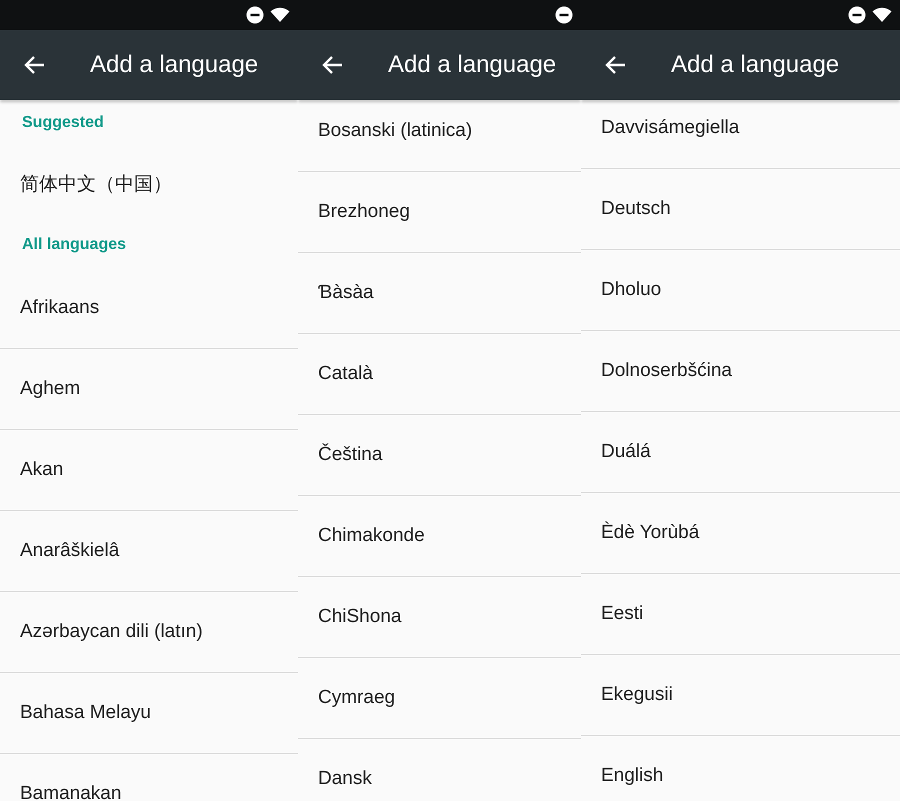 The height and width of the screenshot is (801, 900). I want to click on language-item: Dolnoserbšćina, so click(740, 371).